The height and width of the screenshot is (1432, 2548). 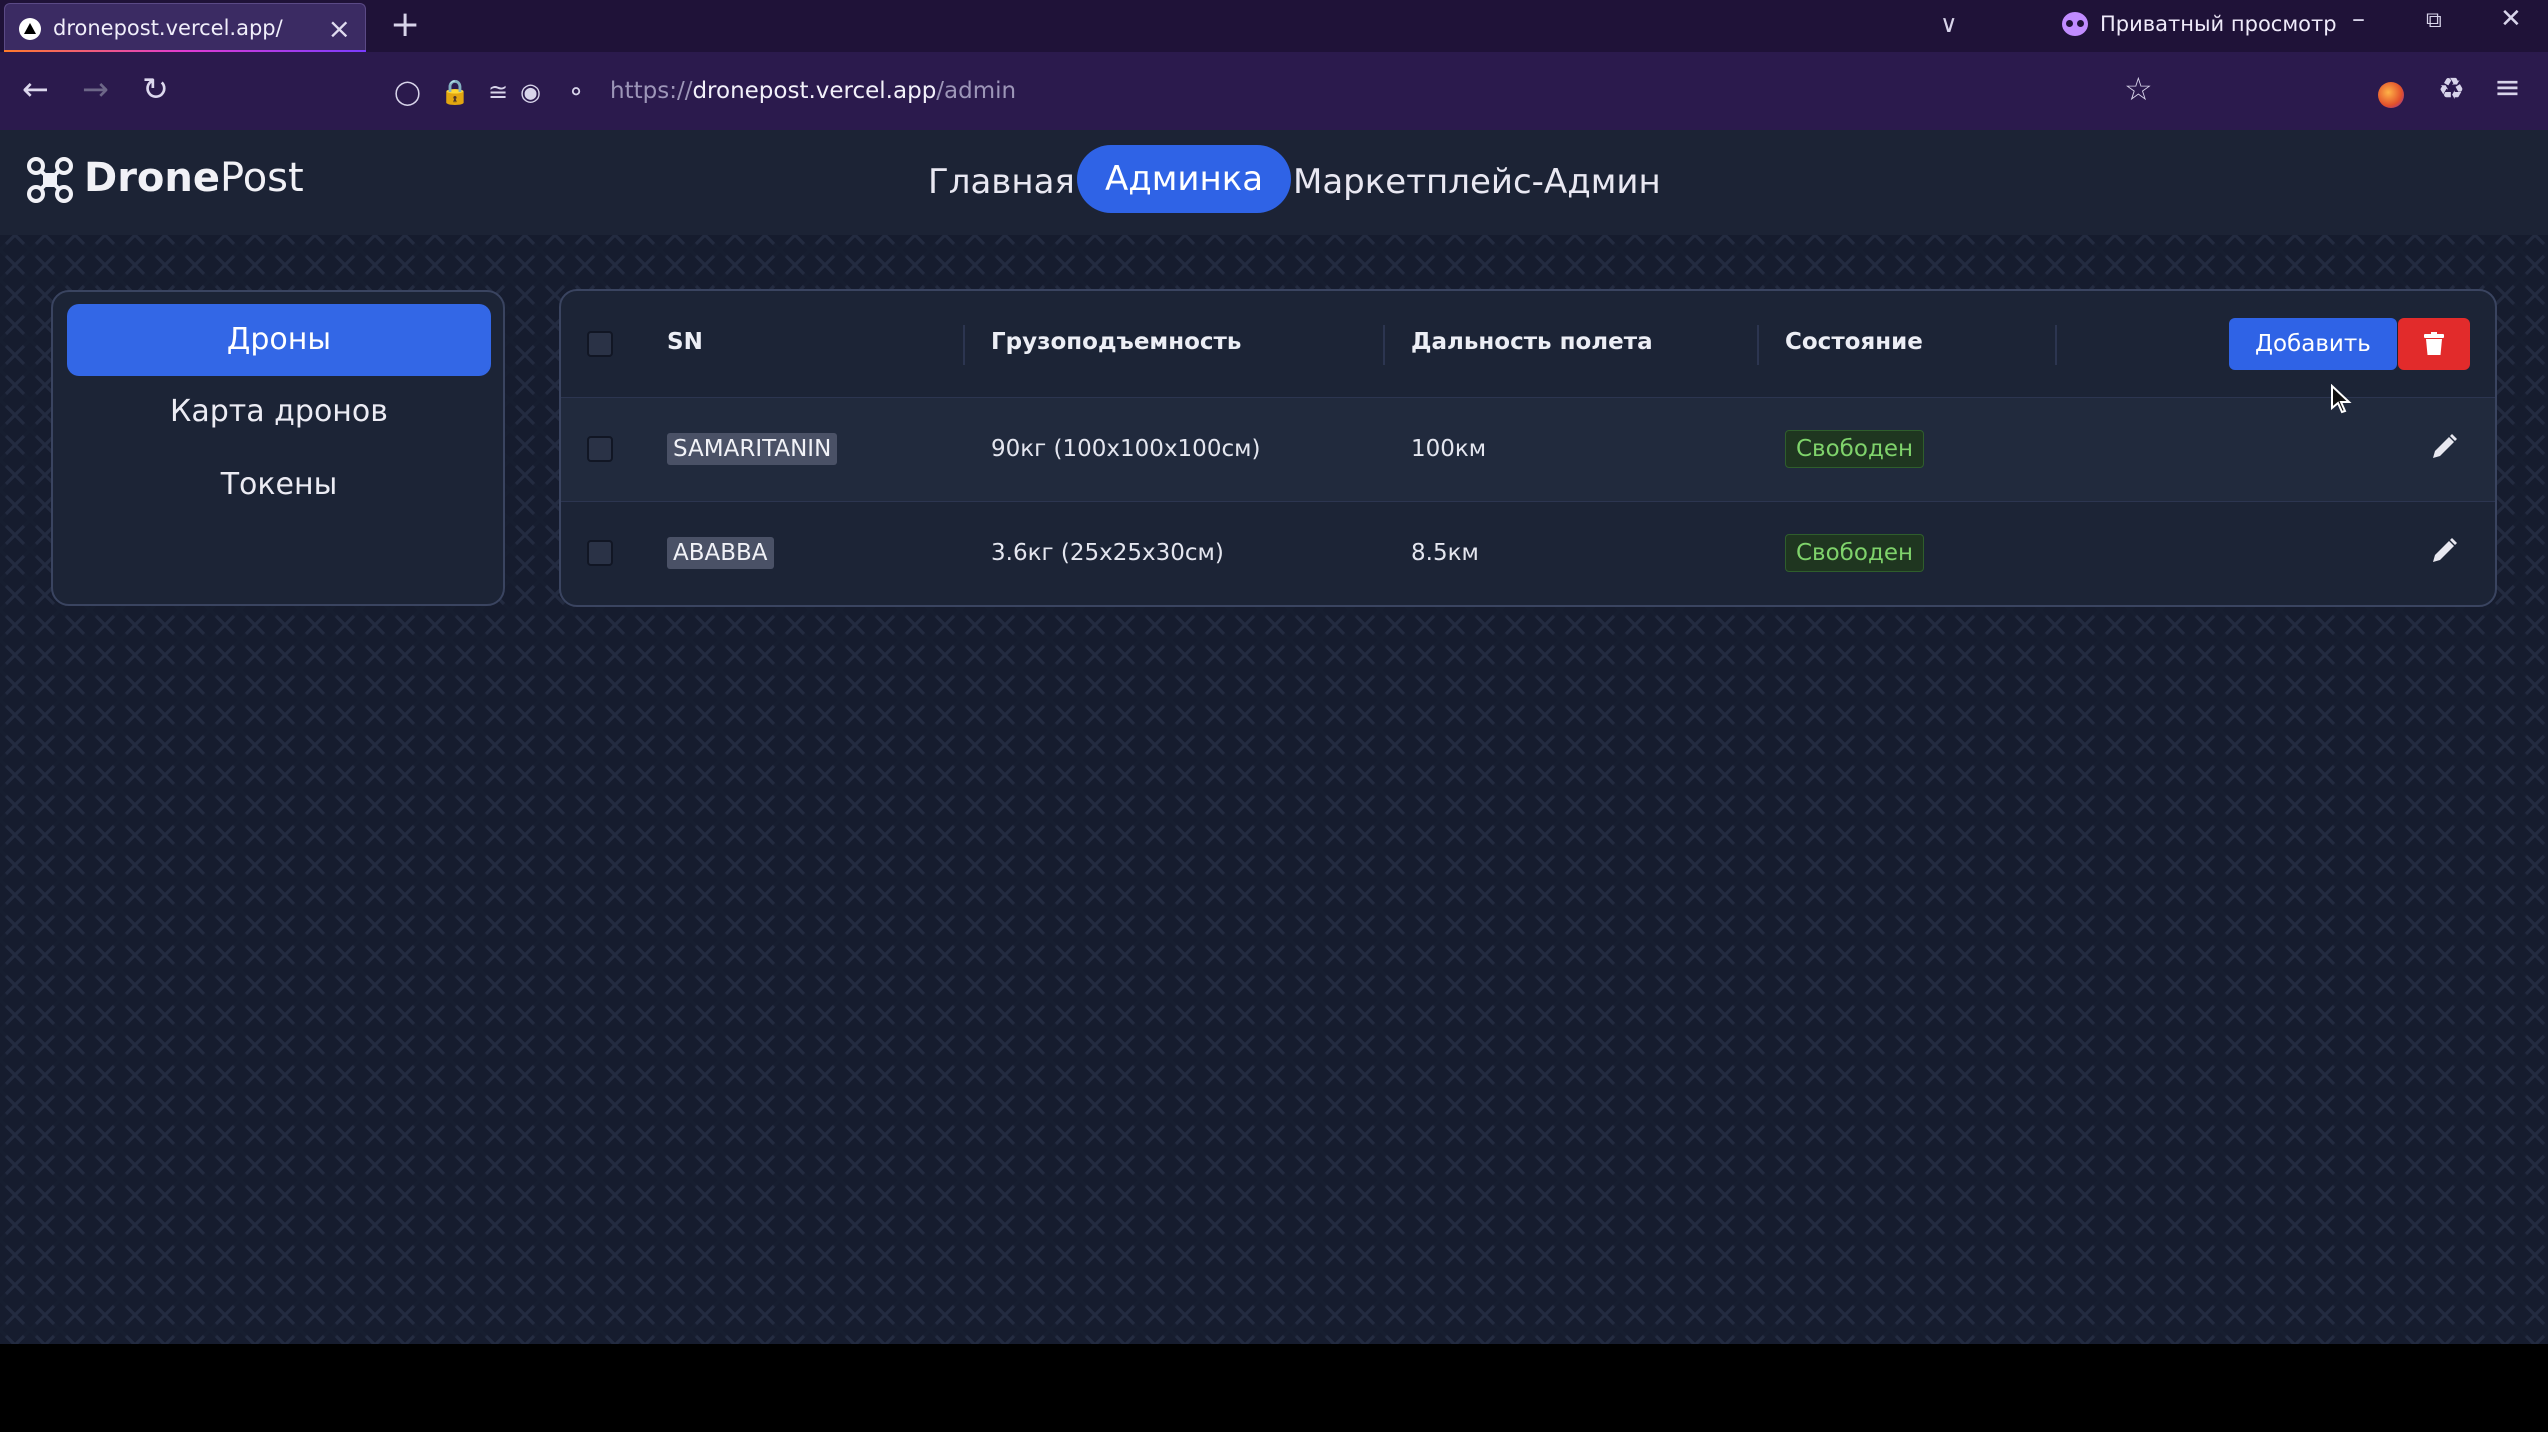 I want to click on sidebar-item-drones: Дроны, so click(x=279, y=340).